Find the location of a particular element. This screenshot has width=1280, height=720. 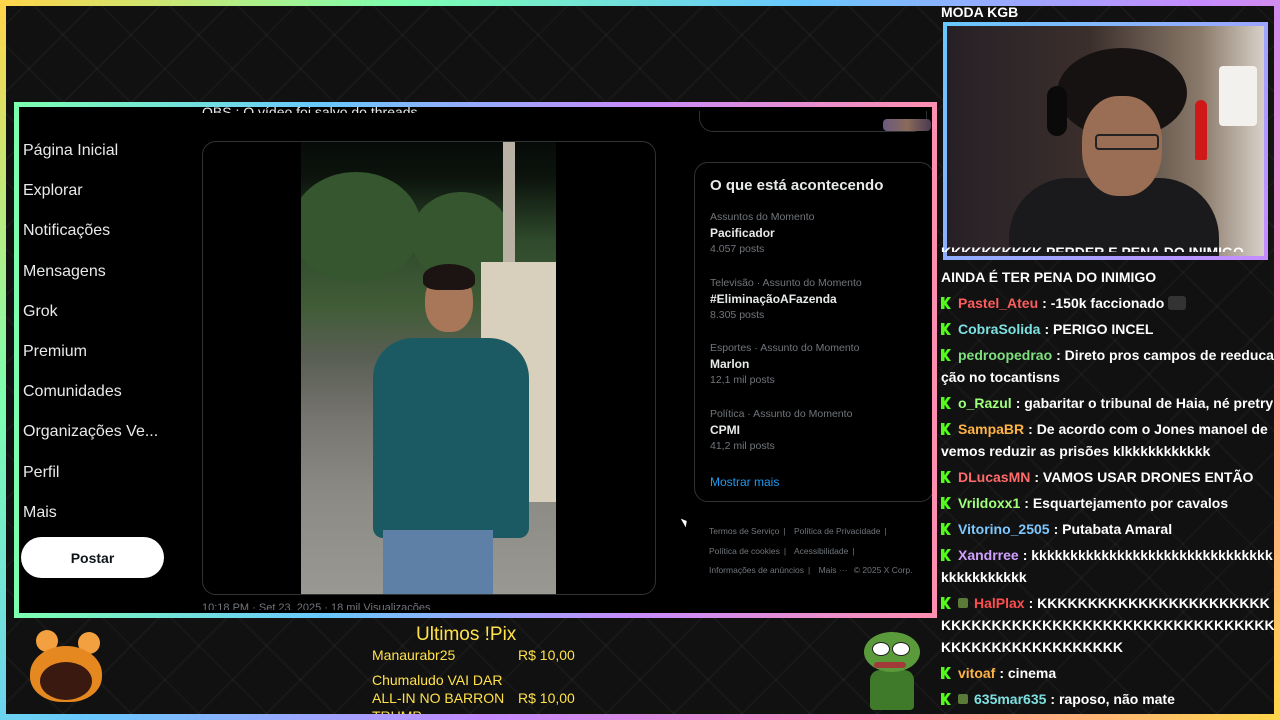

webcam-feed is located at coordinates (1105, 141).